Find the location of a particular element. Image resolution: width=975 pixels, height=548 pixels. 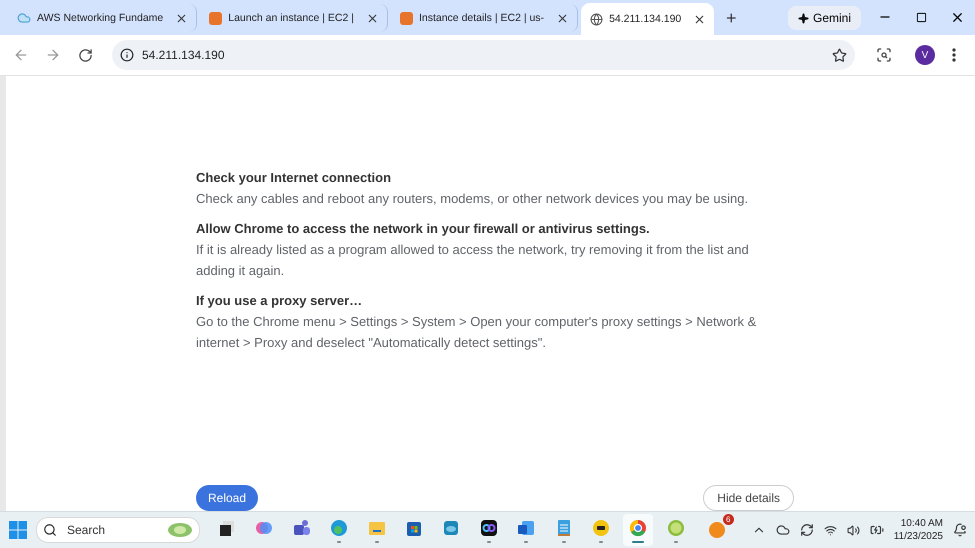

start-icon is located at coordinates (18, 530).